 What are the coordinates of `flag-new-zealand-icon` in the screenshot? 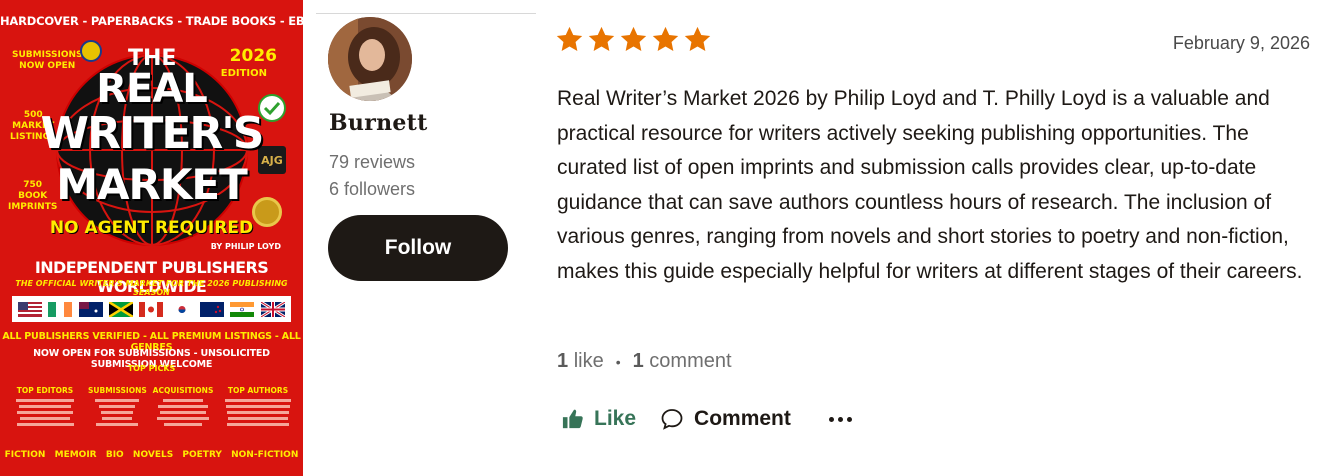 It's located at (212, 309).